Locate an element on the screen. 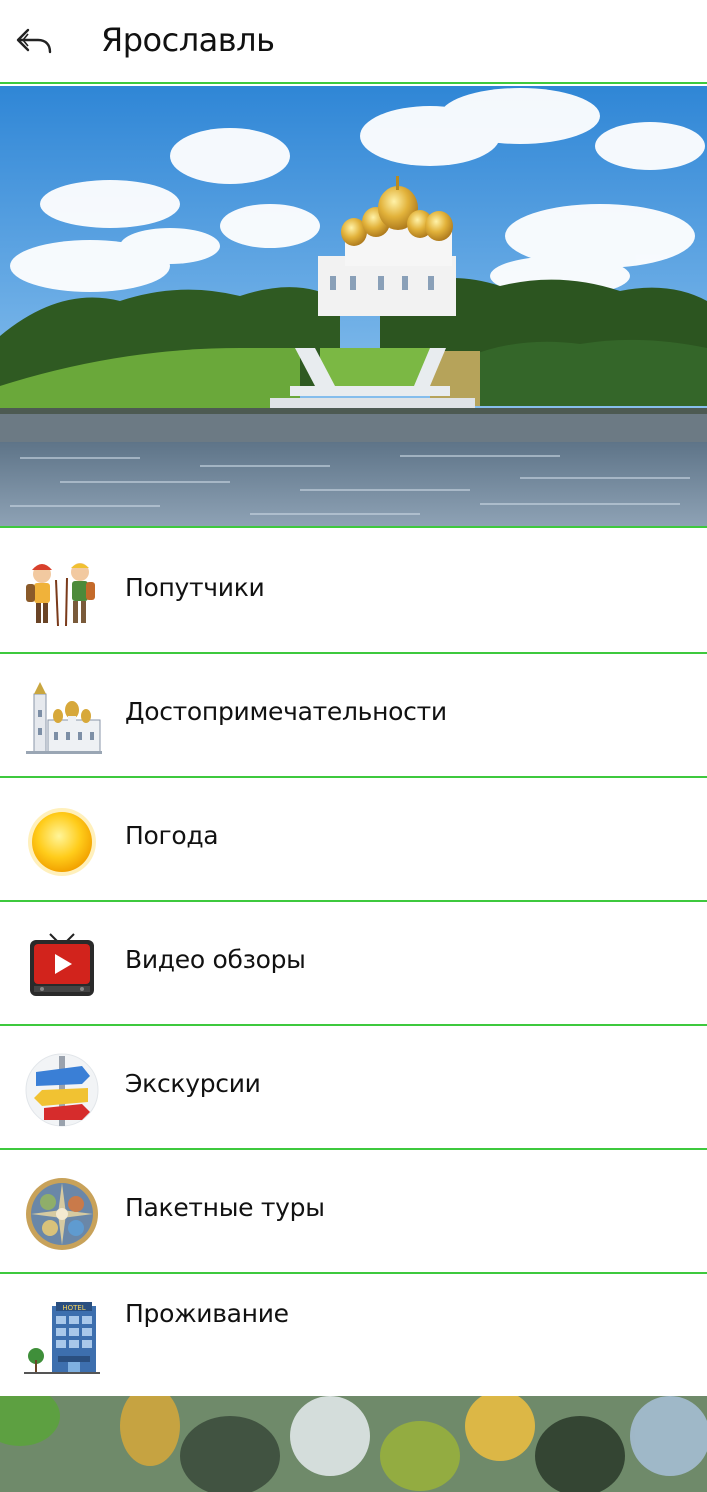 The image size is (707, 1492). menu-item-sights: Достопримечательности is located at coordinates (353, 716).